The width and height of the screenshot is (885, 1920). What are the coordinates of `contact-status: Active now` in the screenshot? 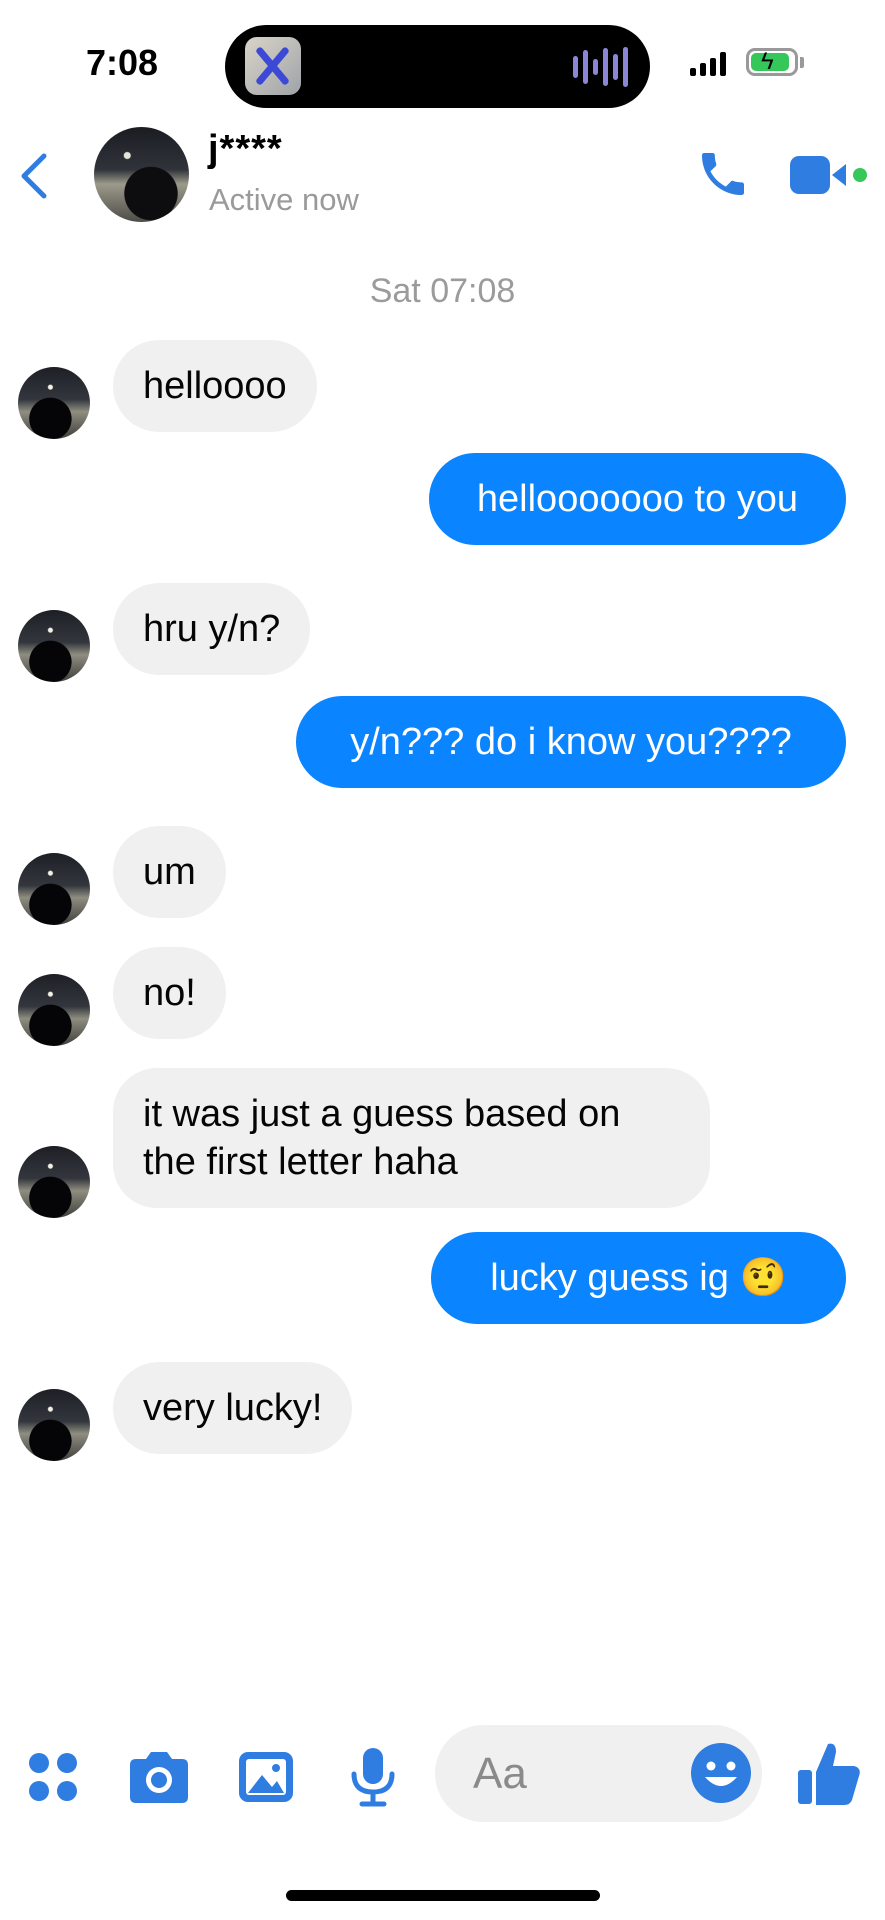 It's located at (284, 199).